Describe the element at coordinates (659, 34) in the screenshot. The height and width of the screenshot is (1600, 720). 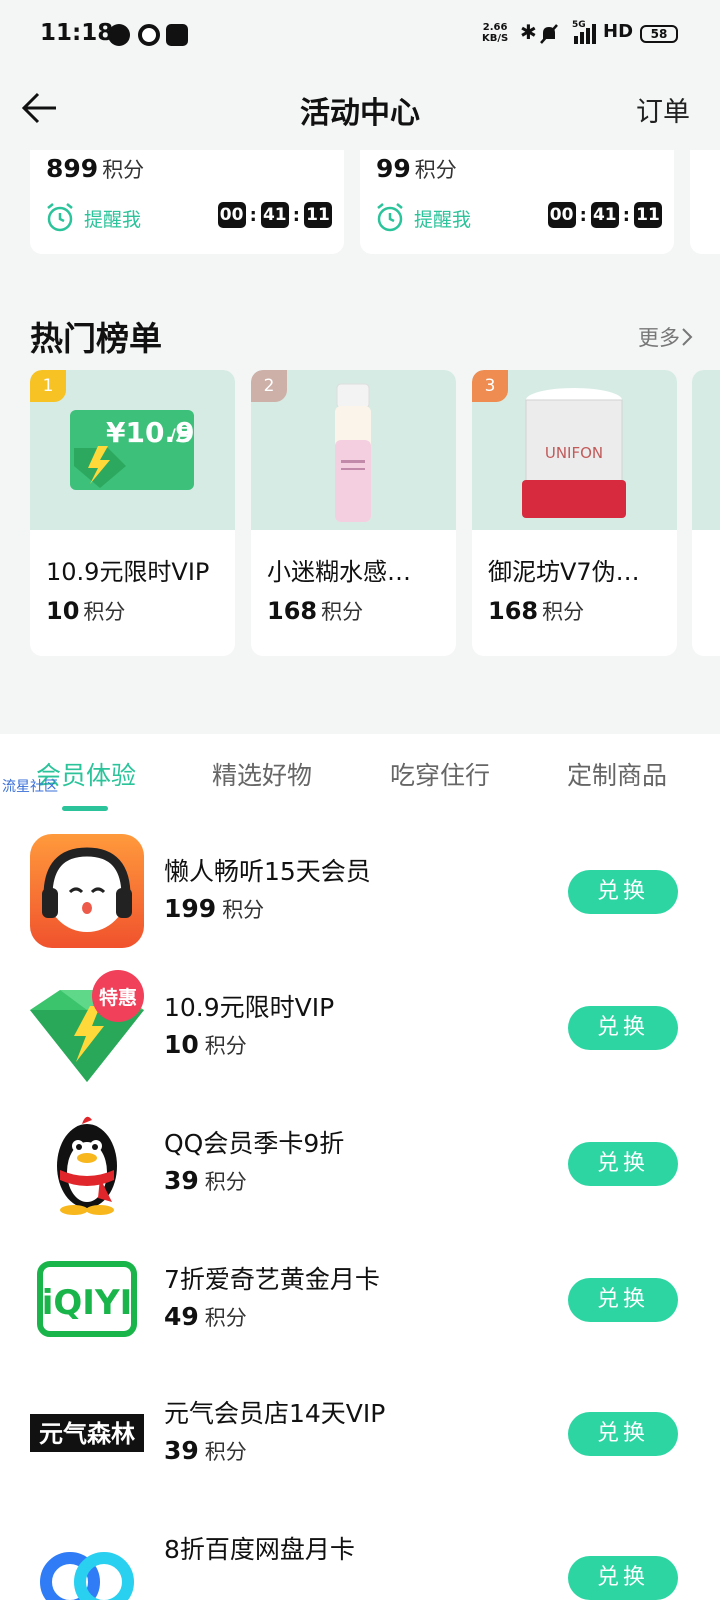
I see `battery-icon: 58` at that location.